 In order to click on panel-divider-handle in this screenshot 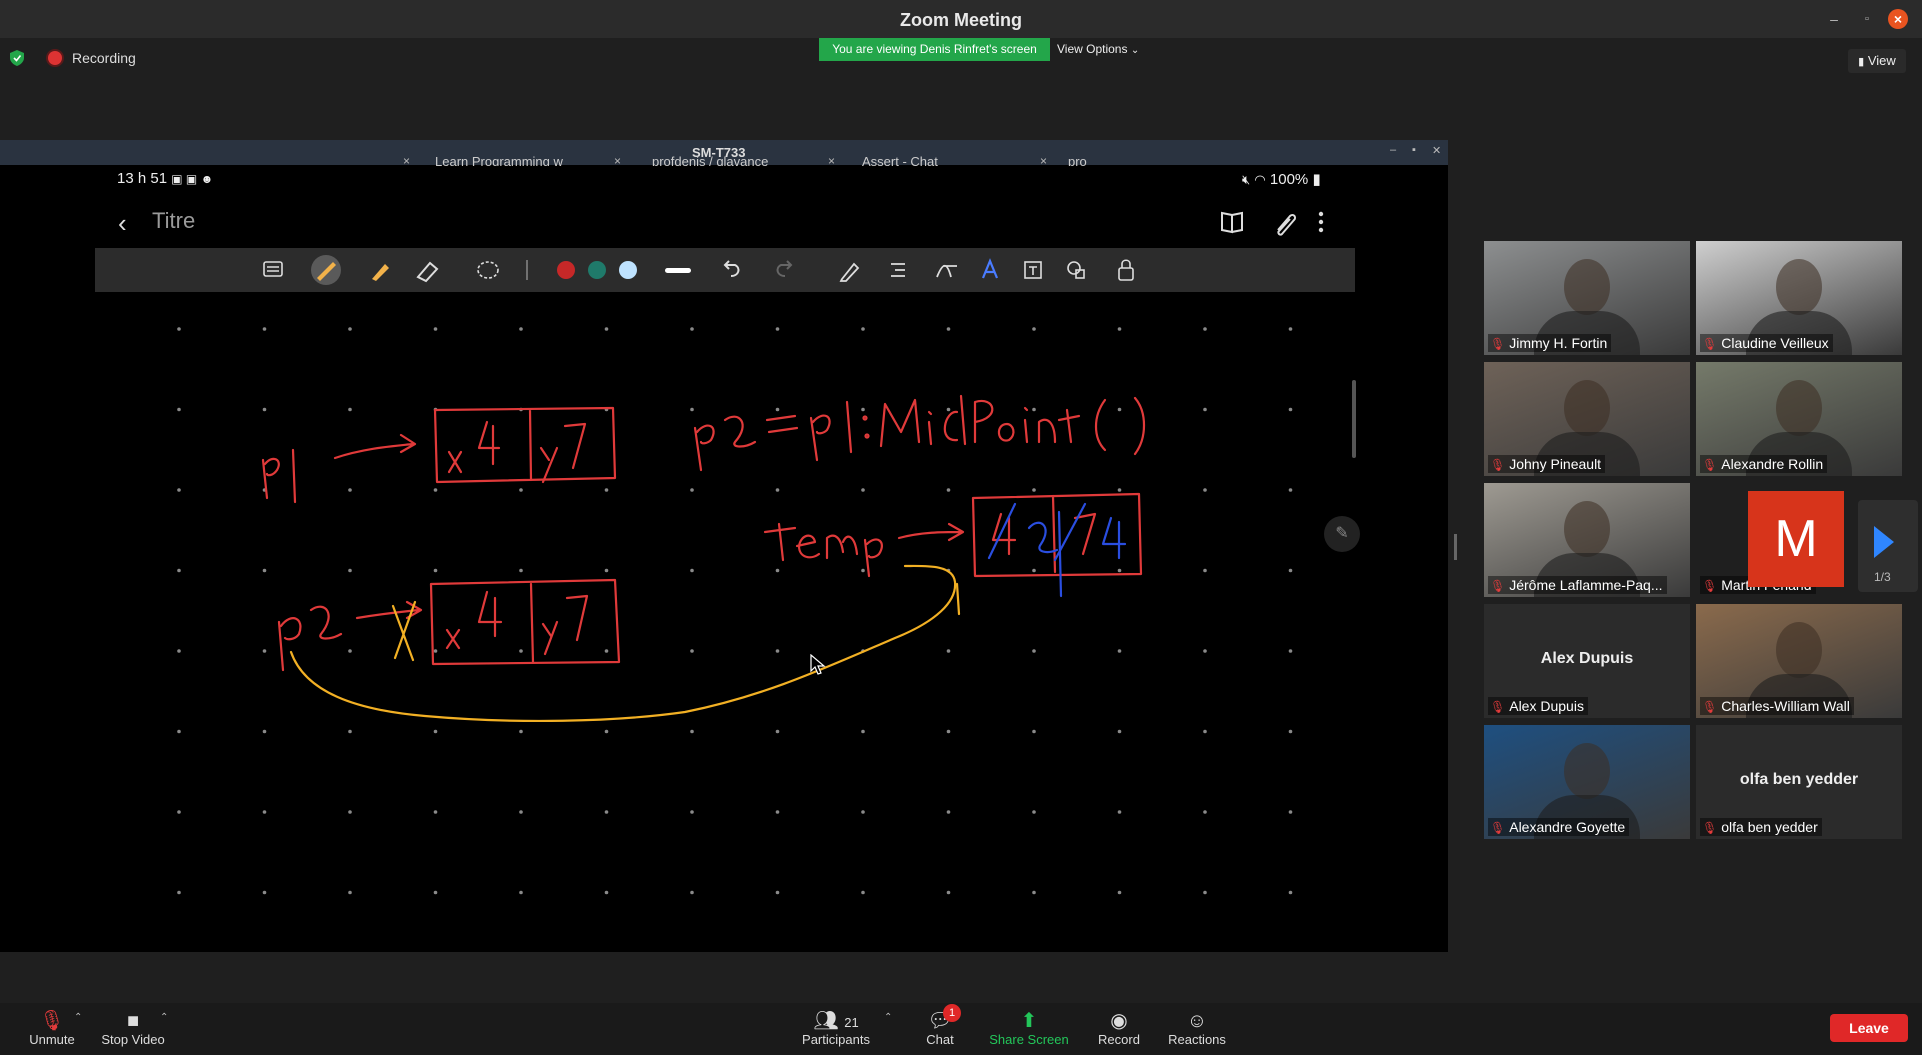, I will do `click(1455, 547)`.